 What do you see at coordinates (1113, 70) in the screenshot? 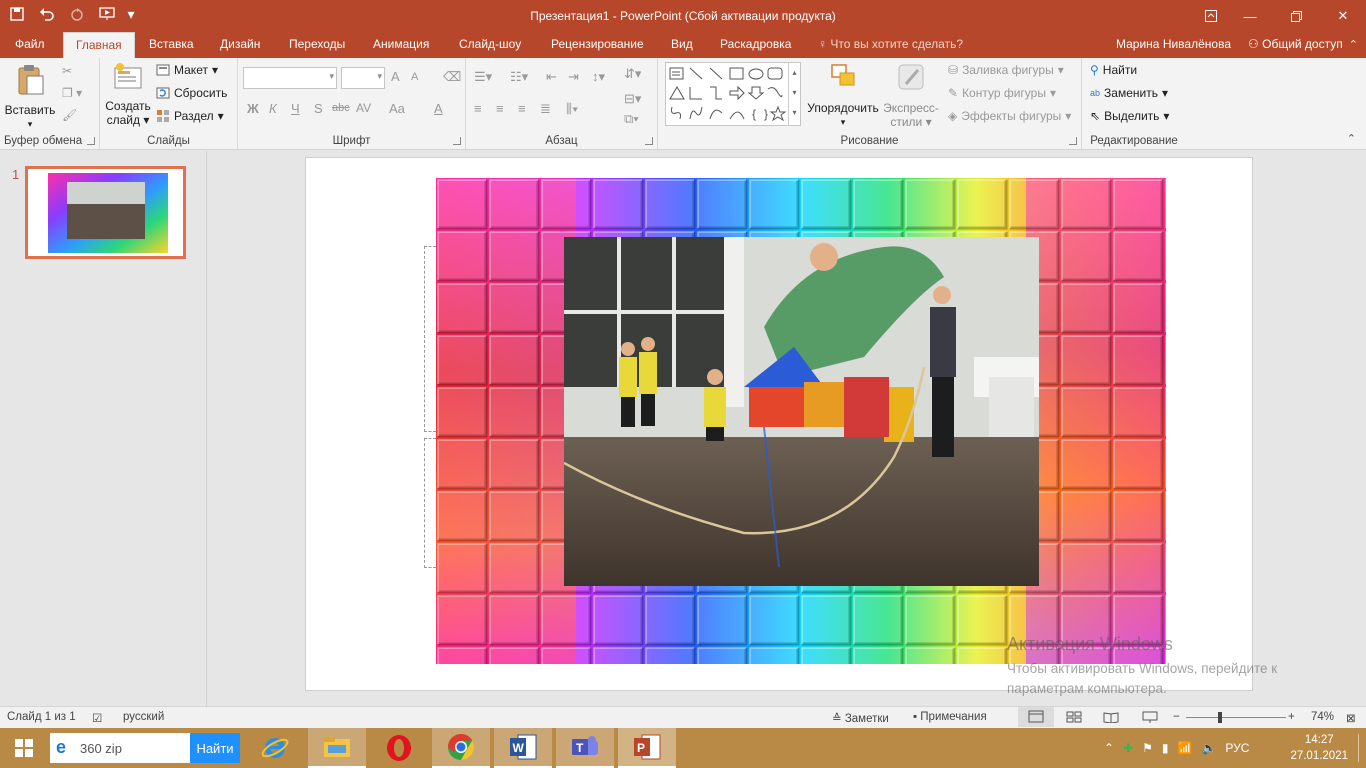
I see `find-button: ⚲ Найти` at bounding box center [1113, 70].